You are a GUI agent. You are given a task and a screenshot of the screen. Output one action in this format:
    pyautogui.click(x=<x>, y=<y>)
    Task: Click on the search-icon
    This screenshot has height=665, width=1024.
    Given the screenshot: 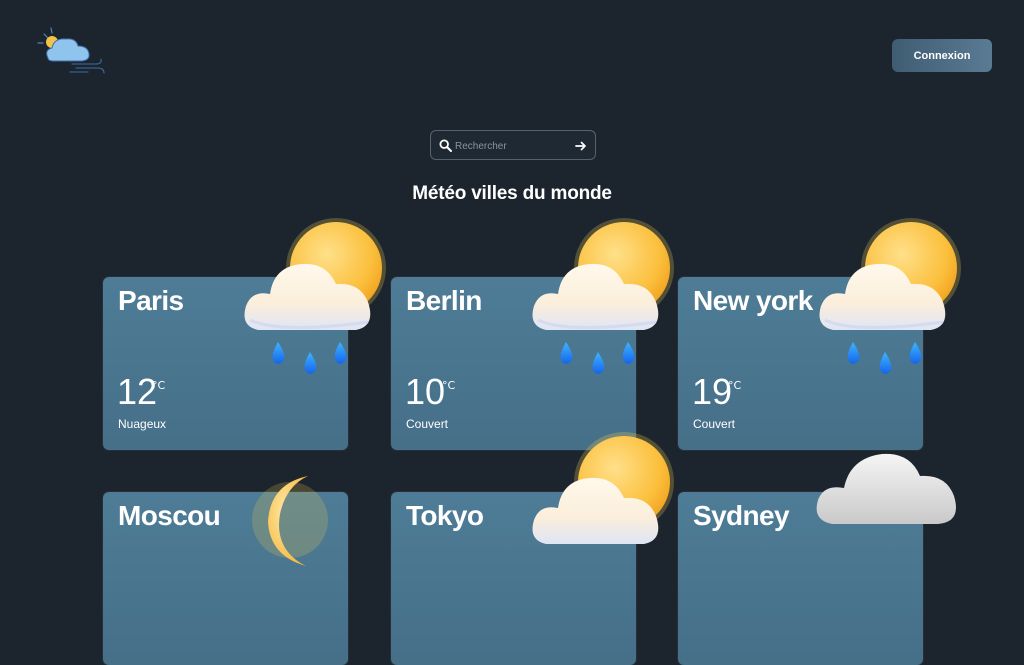 What is the action you would take?
    pyautogui.click(x=445, y=145)
    